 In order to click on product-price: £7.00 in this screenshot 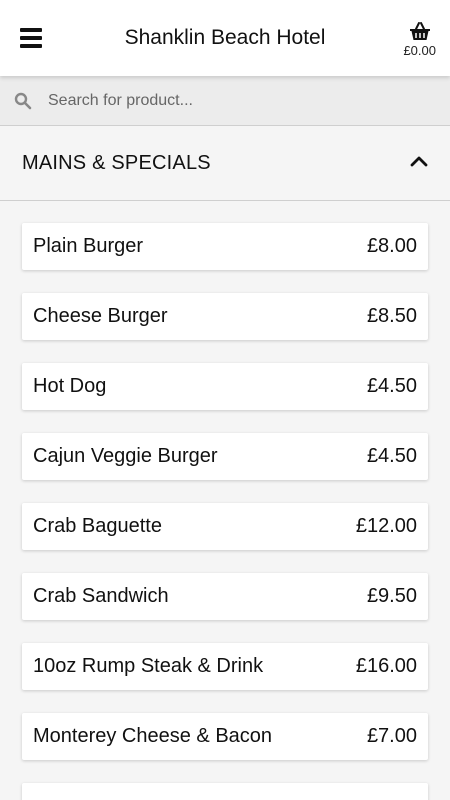, I will do `click(391, 736)`.